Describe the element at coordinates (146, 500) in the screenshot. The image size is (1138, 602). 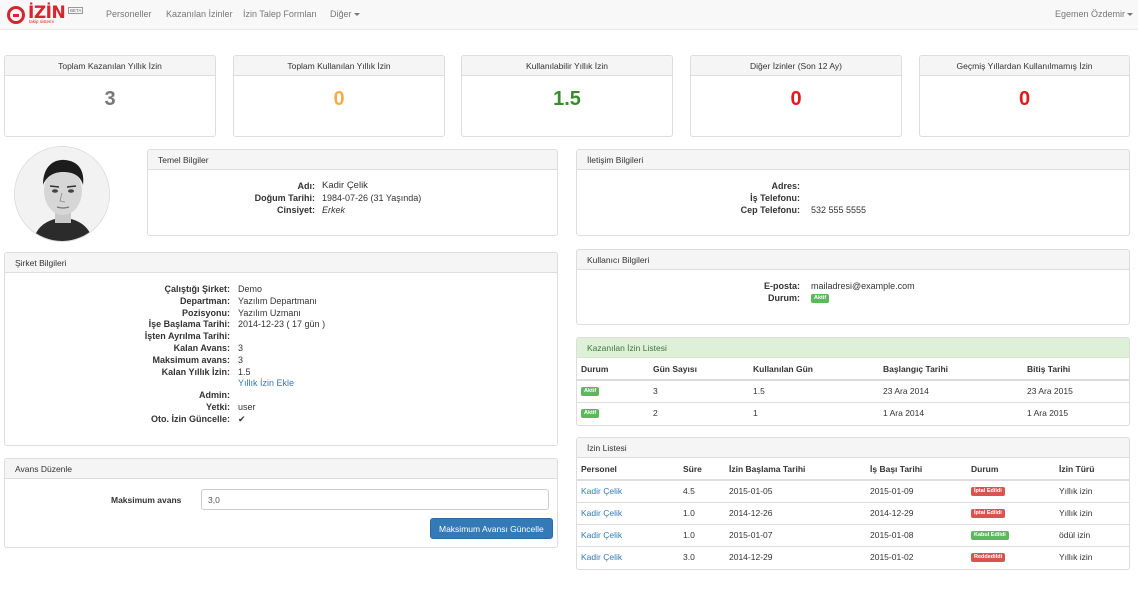
I see `max-advance-label: Maksimum avans` at that location.